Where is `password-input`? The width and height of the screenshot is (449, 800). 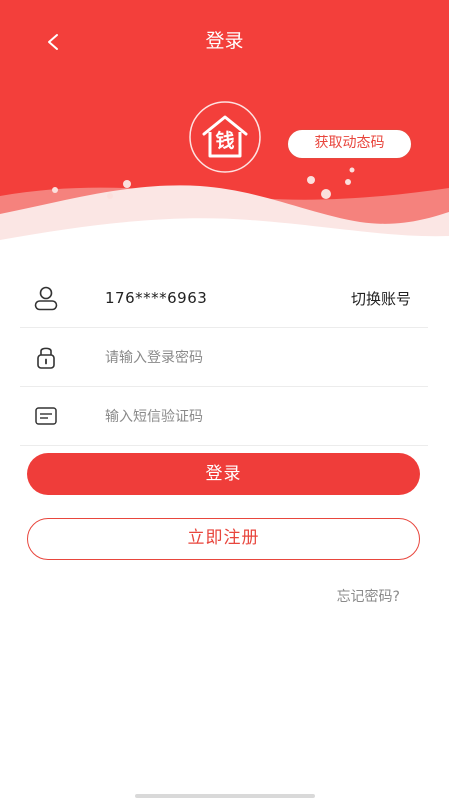
password-input is located at coordinates (190, 358).